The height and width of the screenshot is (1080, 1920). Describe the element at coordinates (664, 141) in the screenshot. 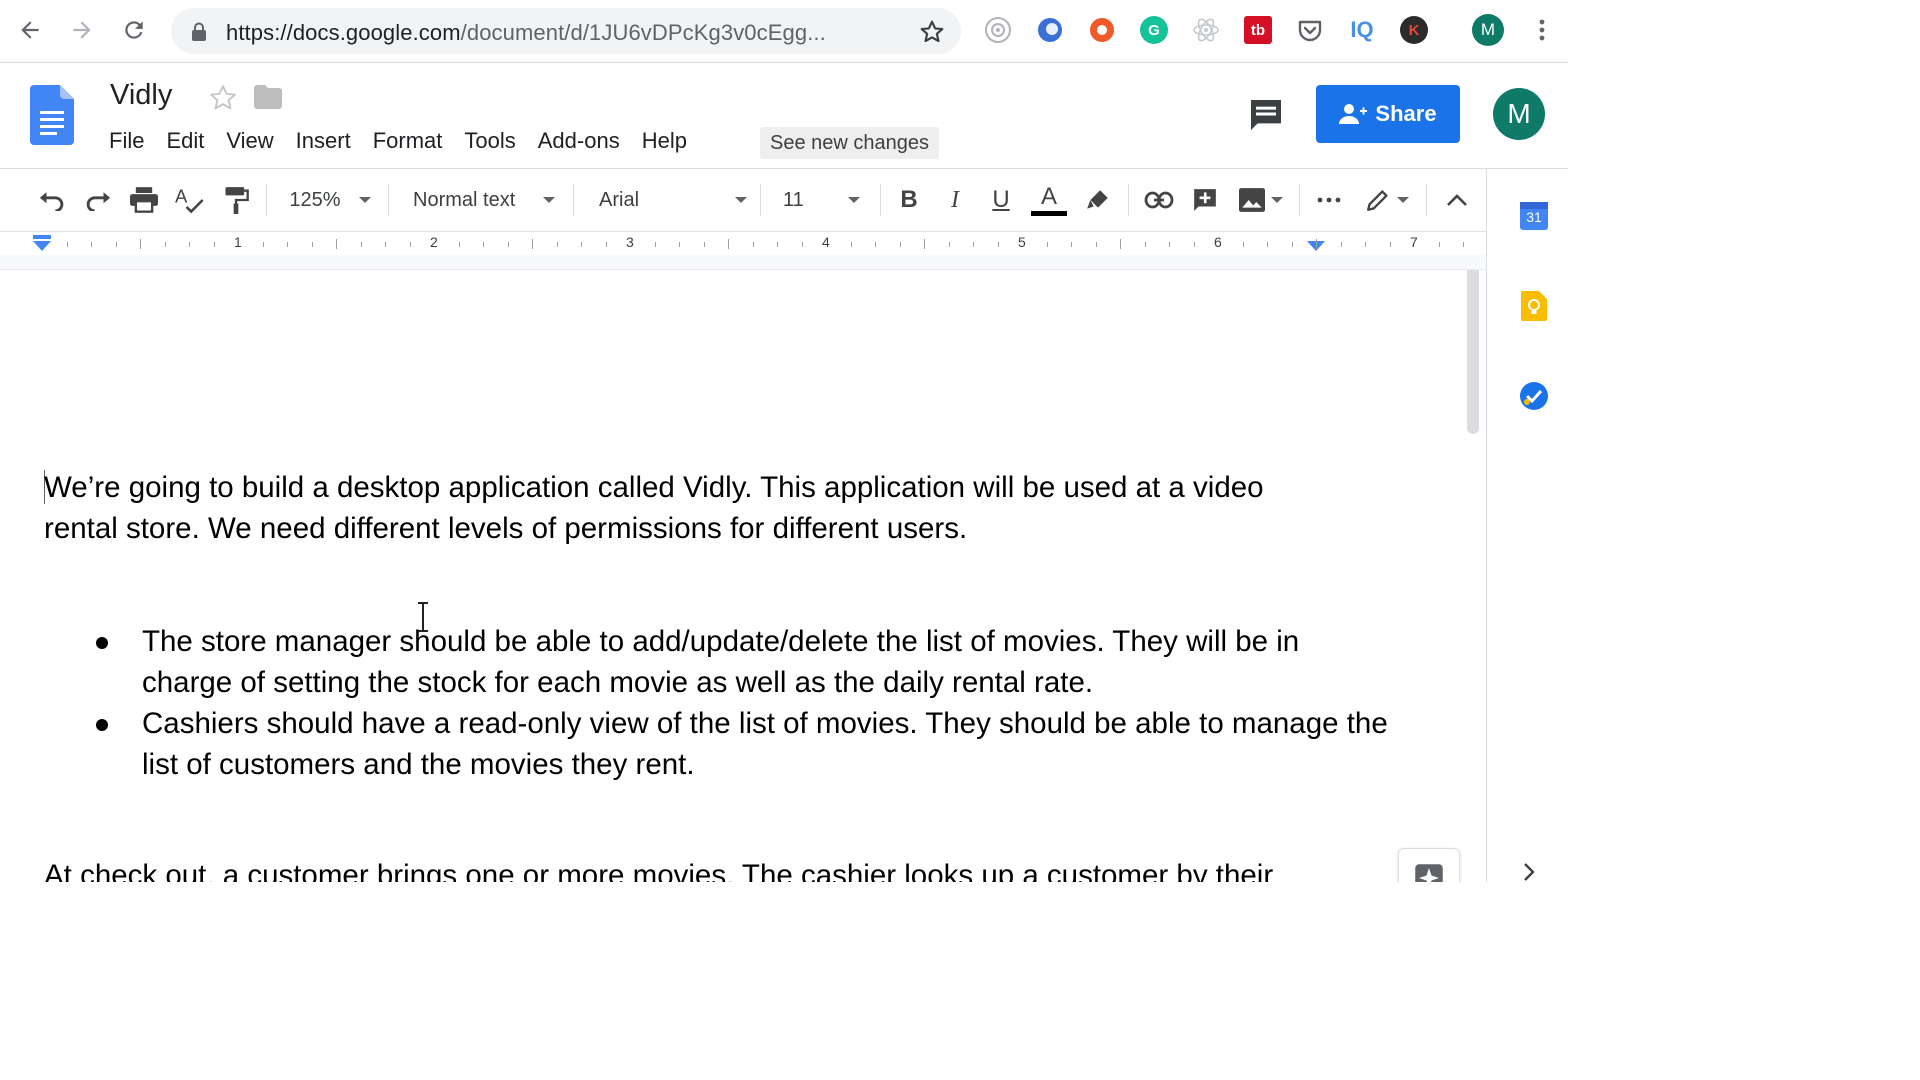

I see `menu-help: Help` at that location.